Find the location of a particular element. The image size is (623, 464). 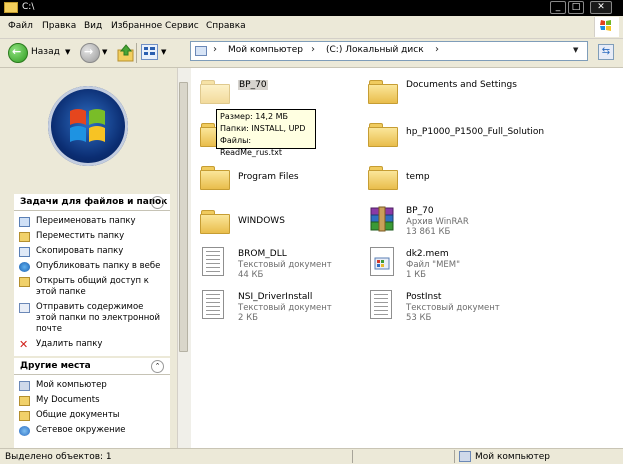

address-dropdown-icon: ▼ is located at coordinates (575, 50).